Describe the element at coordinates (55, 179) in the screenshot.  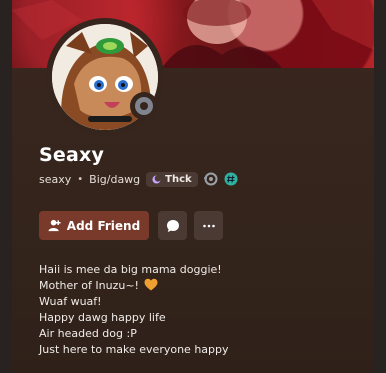
I see `username: seaxy` at that location.